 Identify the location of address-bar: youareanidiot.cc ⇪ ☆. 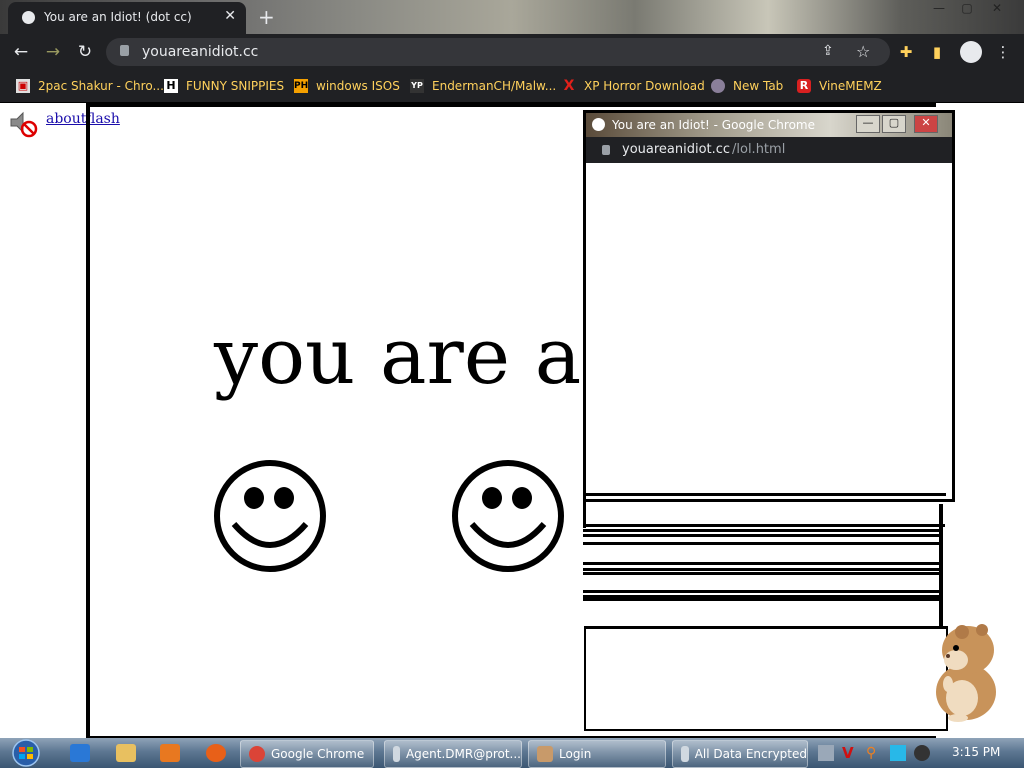
(498, 52).